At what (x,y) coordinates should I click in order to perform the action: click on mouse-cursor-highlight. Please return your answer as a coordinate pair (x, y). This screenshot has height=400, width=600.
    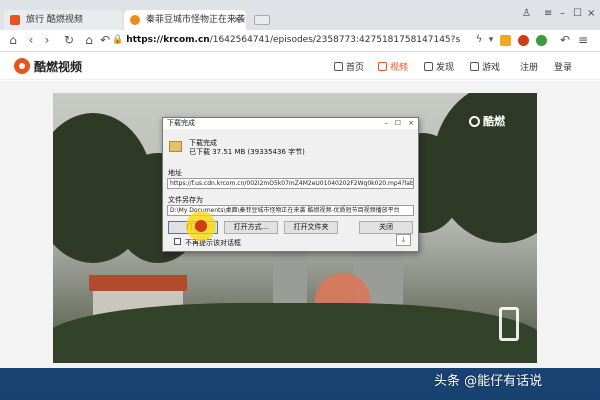
    Looking at the image, I should click on (201, 226).